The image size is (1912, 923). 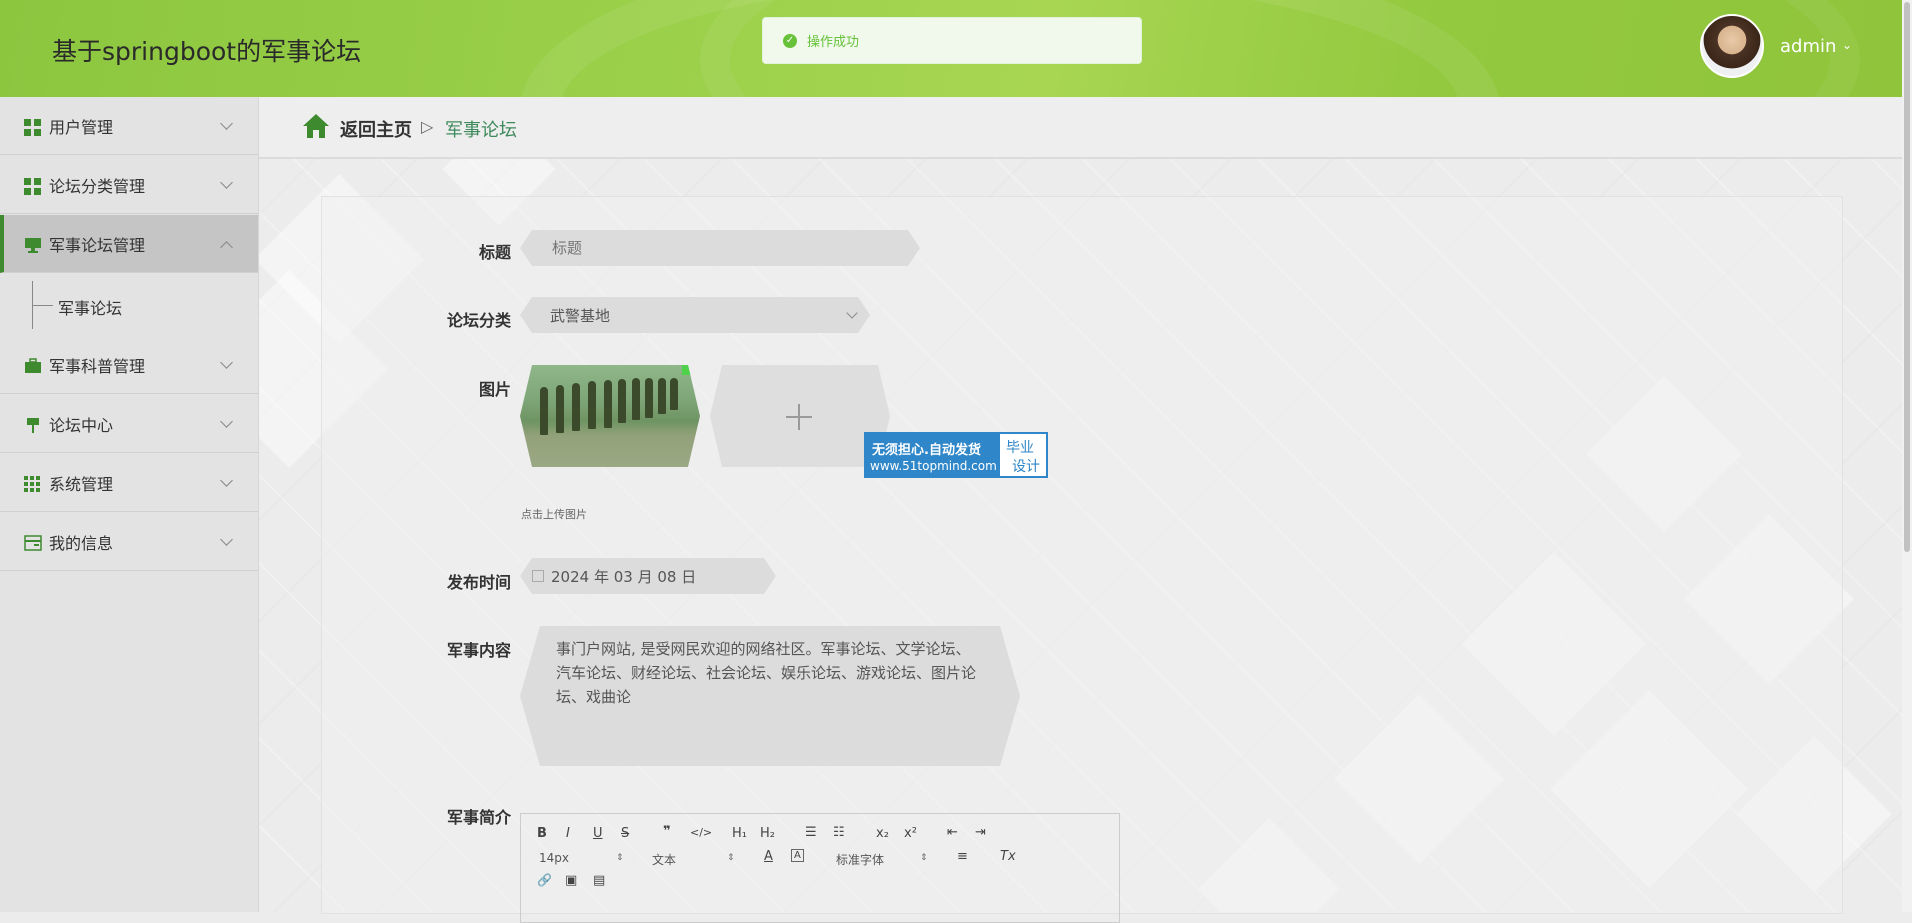 What do you see at coordinates (701, 832) in the screenshot?
I see `code-button: </>` at bounding box center [701, 832].